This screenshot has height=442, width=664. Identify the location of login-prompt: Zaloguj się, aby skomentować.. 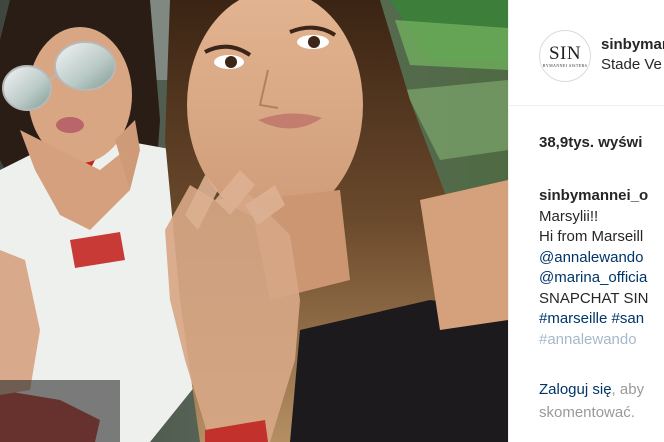
(601, 401).